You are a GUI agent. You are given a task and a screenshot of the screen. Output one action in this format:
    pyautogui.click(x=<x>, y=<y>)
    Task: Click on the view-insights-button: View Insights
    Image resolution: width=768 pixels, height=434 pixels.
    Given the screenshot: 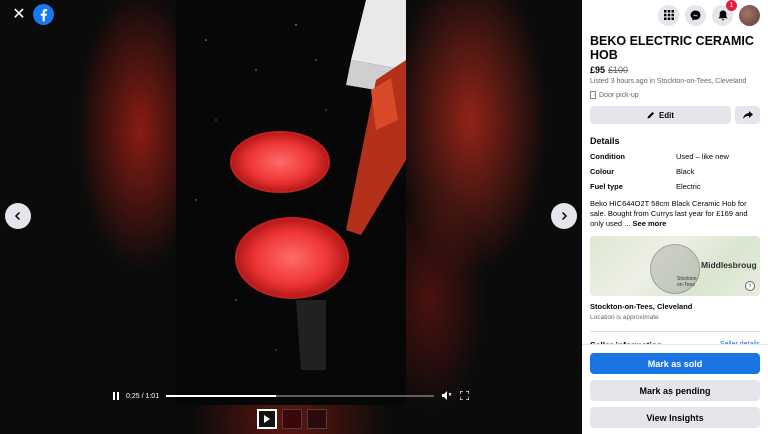 What is the action you would take?
    pyautogui.click(x=675, y=417)
    